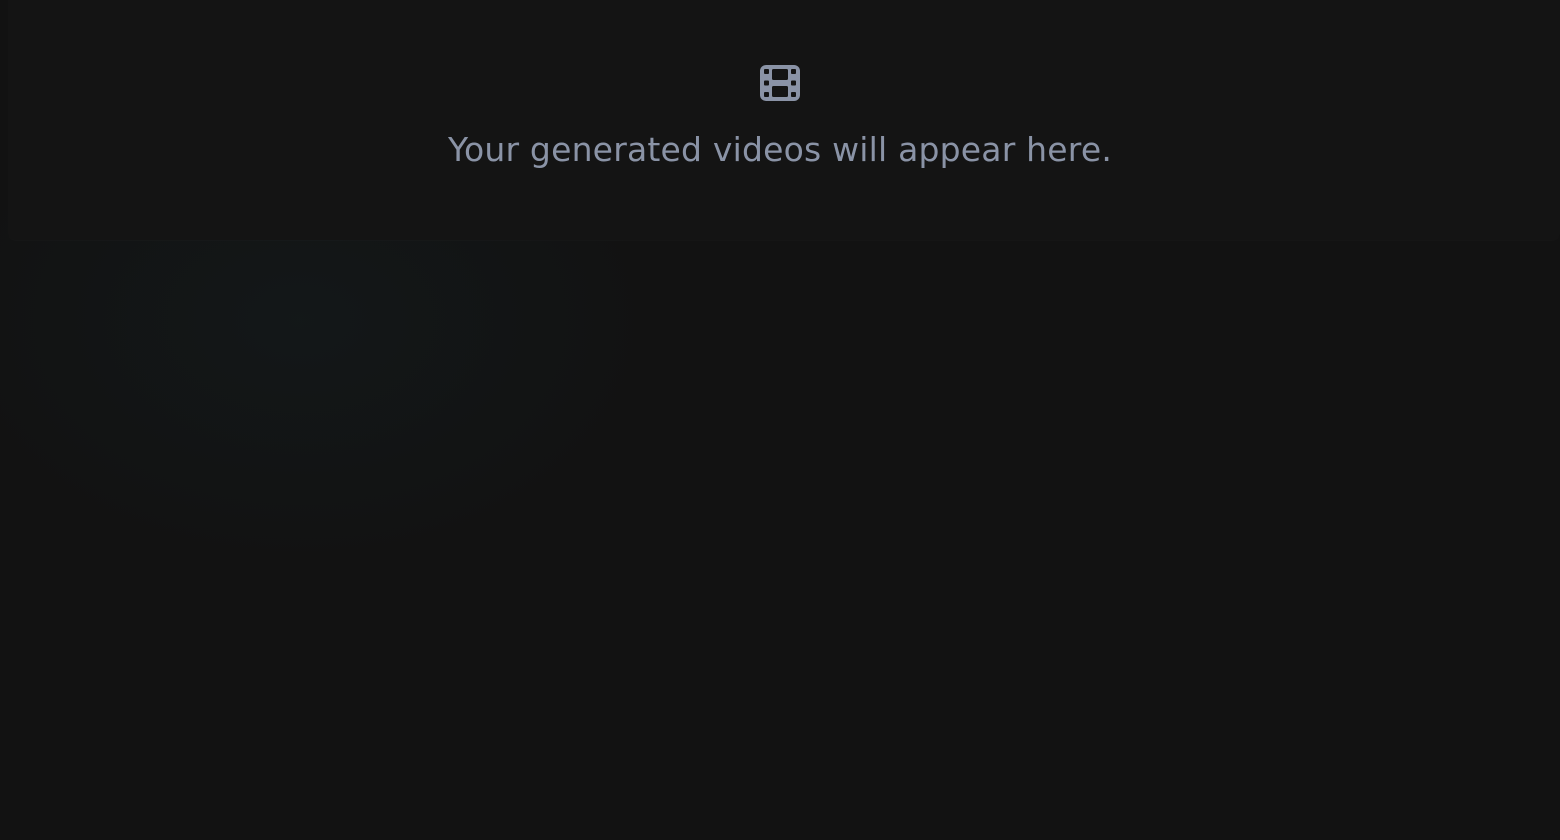  I want to click on empty-state: Your generated videos will appear here., so click(780, 117).